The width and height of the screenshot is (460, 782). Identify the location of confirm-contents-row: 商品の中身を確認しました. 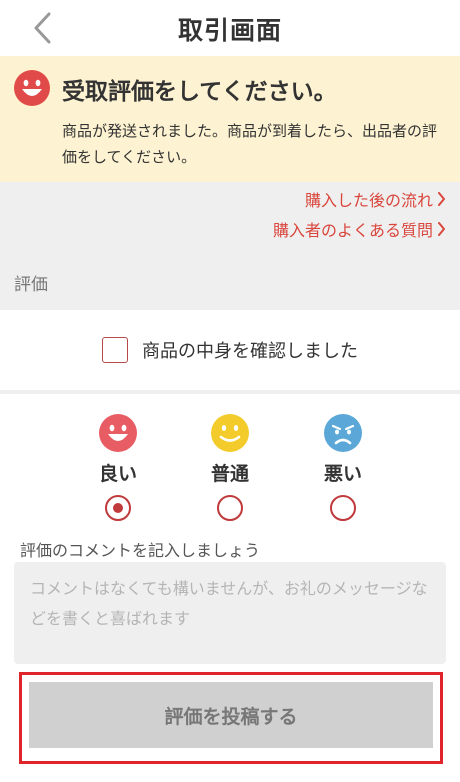
(230, 350).